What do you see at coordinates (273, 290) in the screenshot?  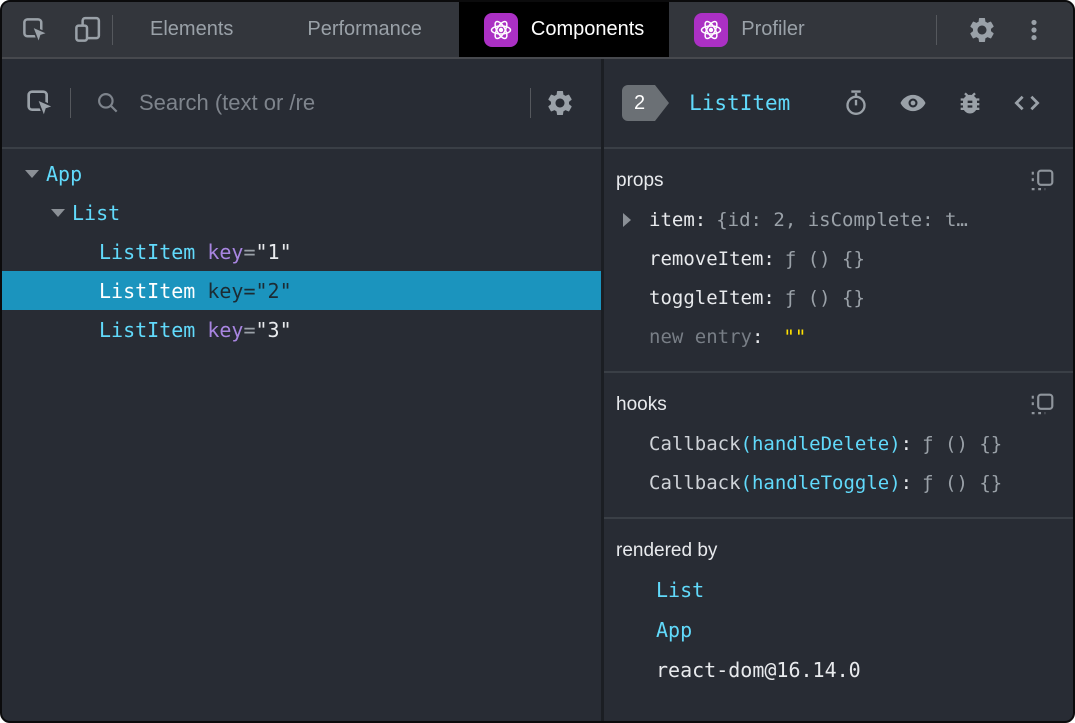 I see `key-attr-value: "2"` at bounding box center [273, 290].